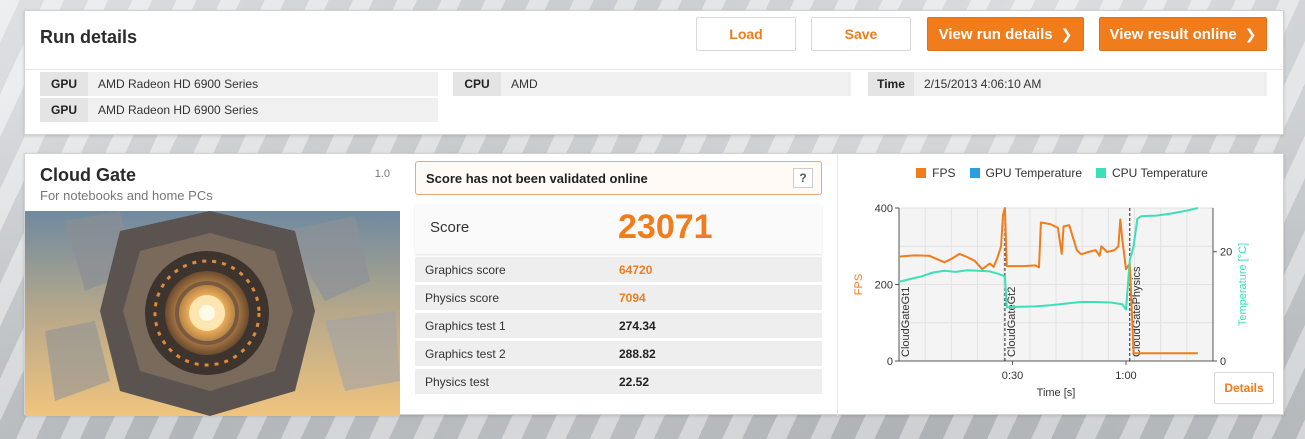 Image resolution: width=1305 pixels, height=439 pixels. I want to click on validation-text: Score has not been validated online, so click(537, 178).